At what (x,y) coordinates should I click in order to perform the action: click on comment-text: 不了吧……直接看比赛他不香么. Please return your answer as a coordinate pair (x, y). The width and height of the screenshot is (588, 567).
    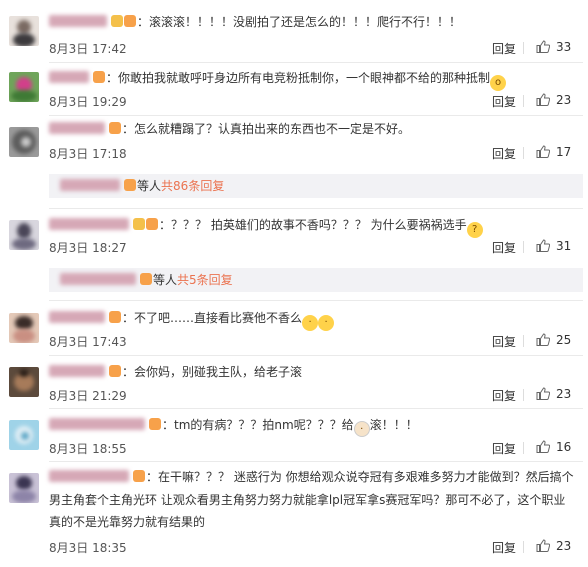
    Looking at the image, I should click on (218, 318).